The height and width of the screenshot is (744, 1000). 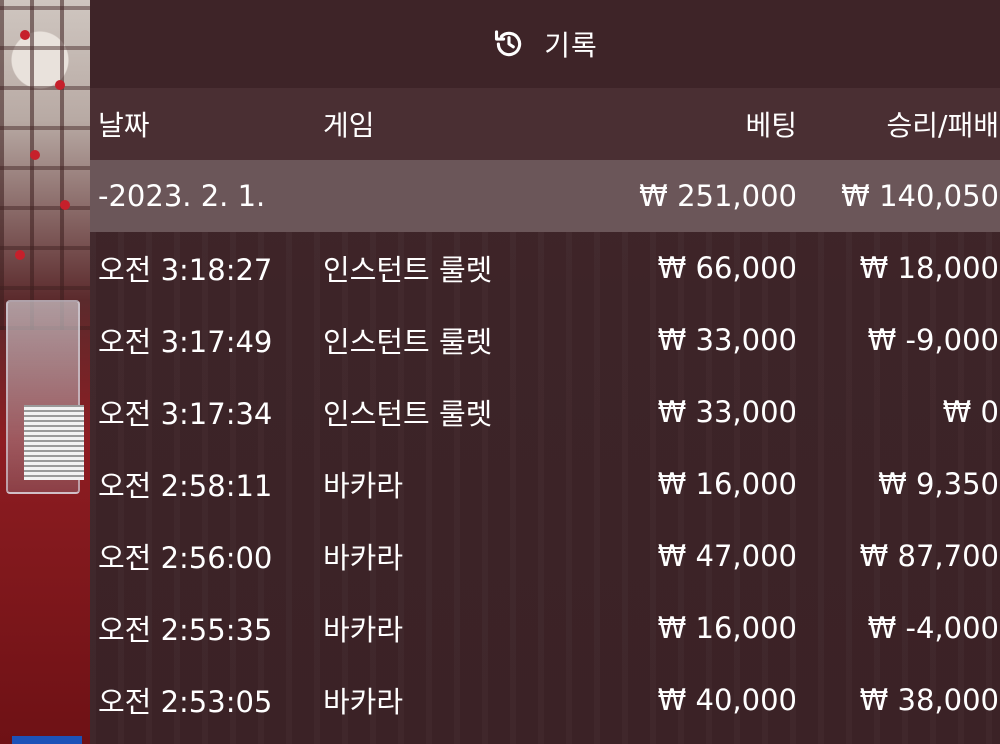 I want to click on page-title: 기록, so click(x=571, y=45).